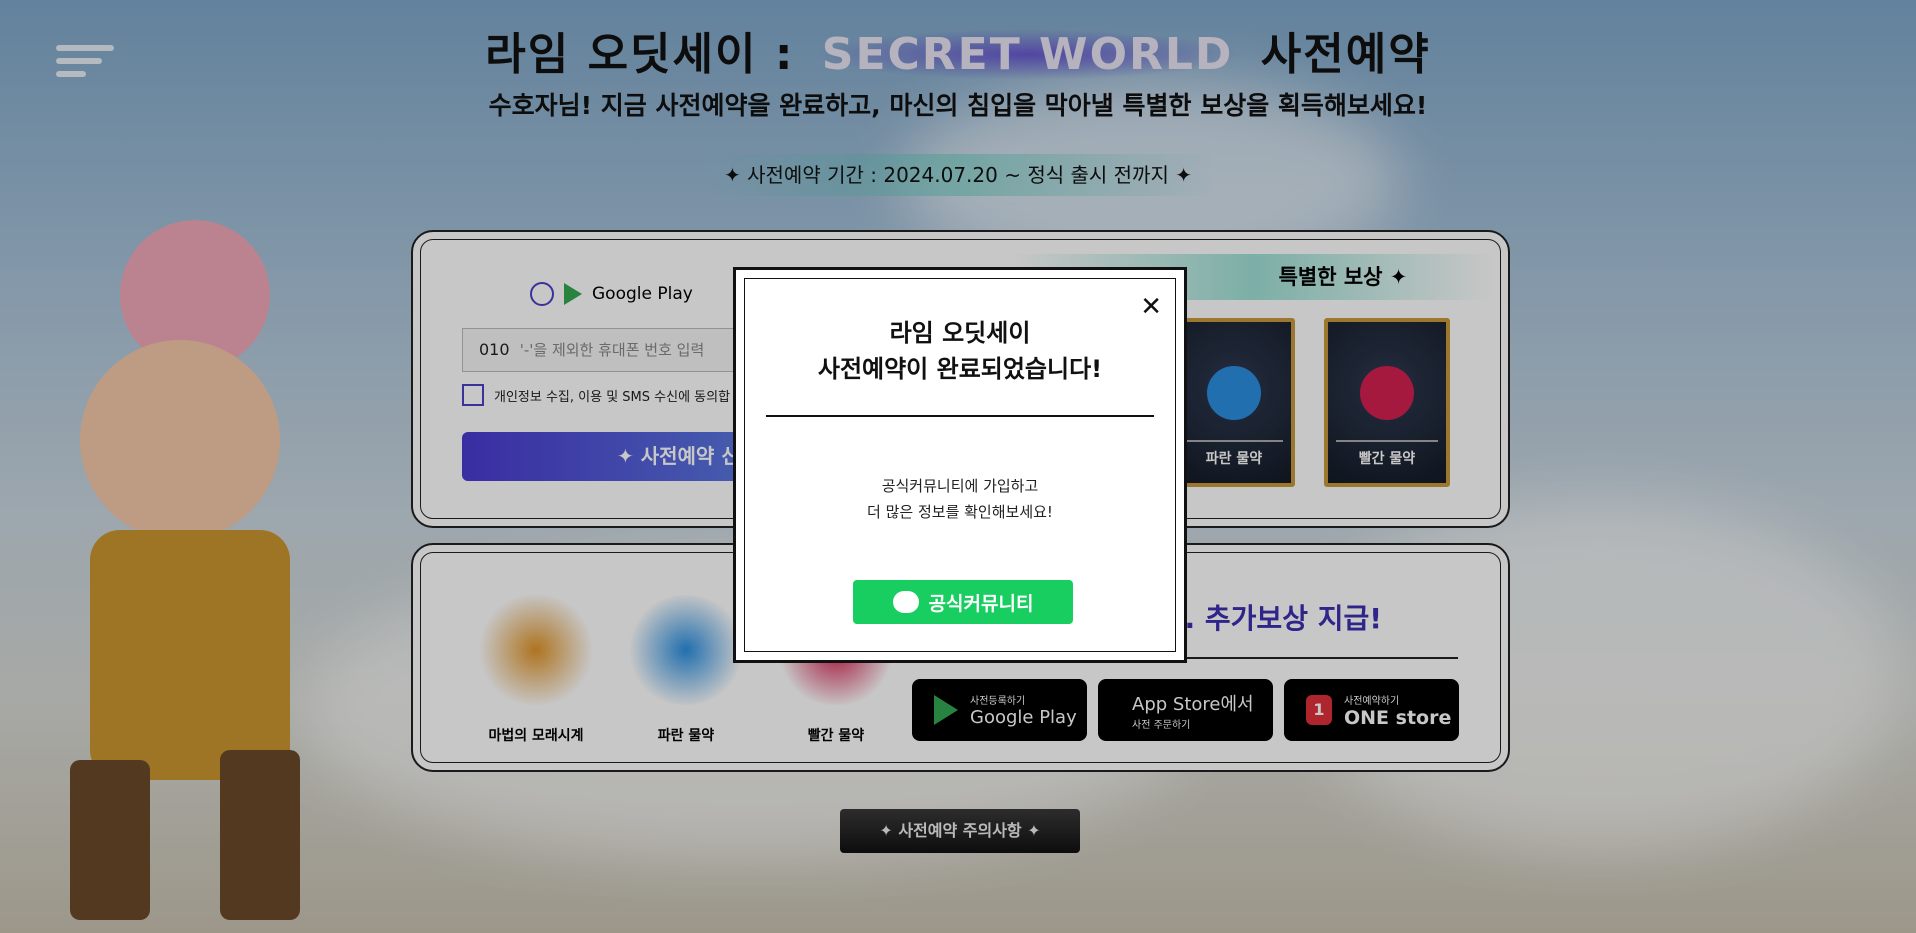 Image resolution: width=1916 pixels, height=933 pixels. What do you see at coordinates (960, 512) in the screenshot?
I see `modal-body-line2: 더 많은 정보를 확인해보세요!` at bounding box center [960, 512].